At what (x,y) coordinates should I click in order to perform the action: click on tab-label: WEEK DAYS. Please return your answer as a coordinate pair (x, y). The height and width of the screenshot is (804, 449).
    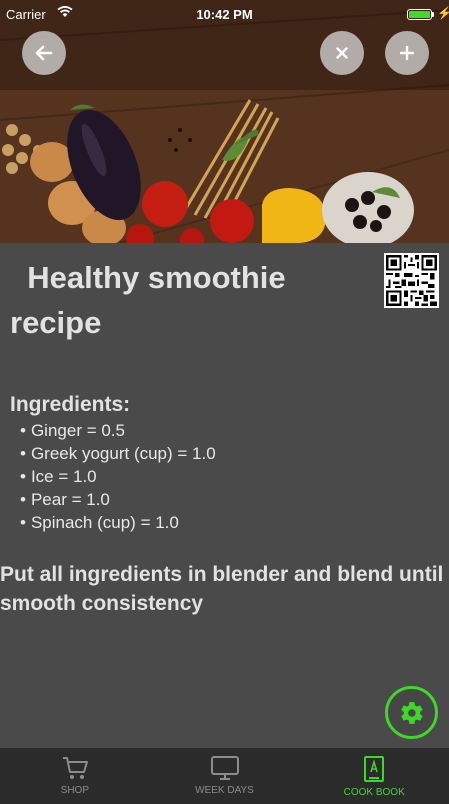
    Looking at the image, I should click on (224, 790).